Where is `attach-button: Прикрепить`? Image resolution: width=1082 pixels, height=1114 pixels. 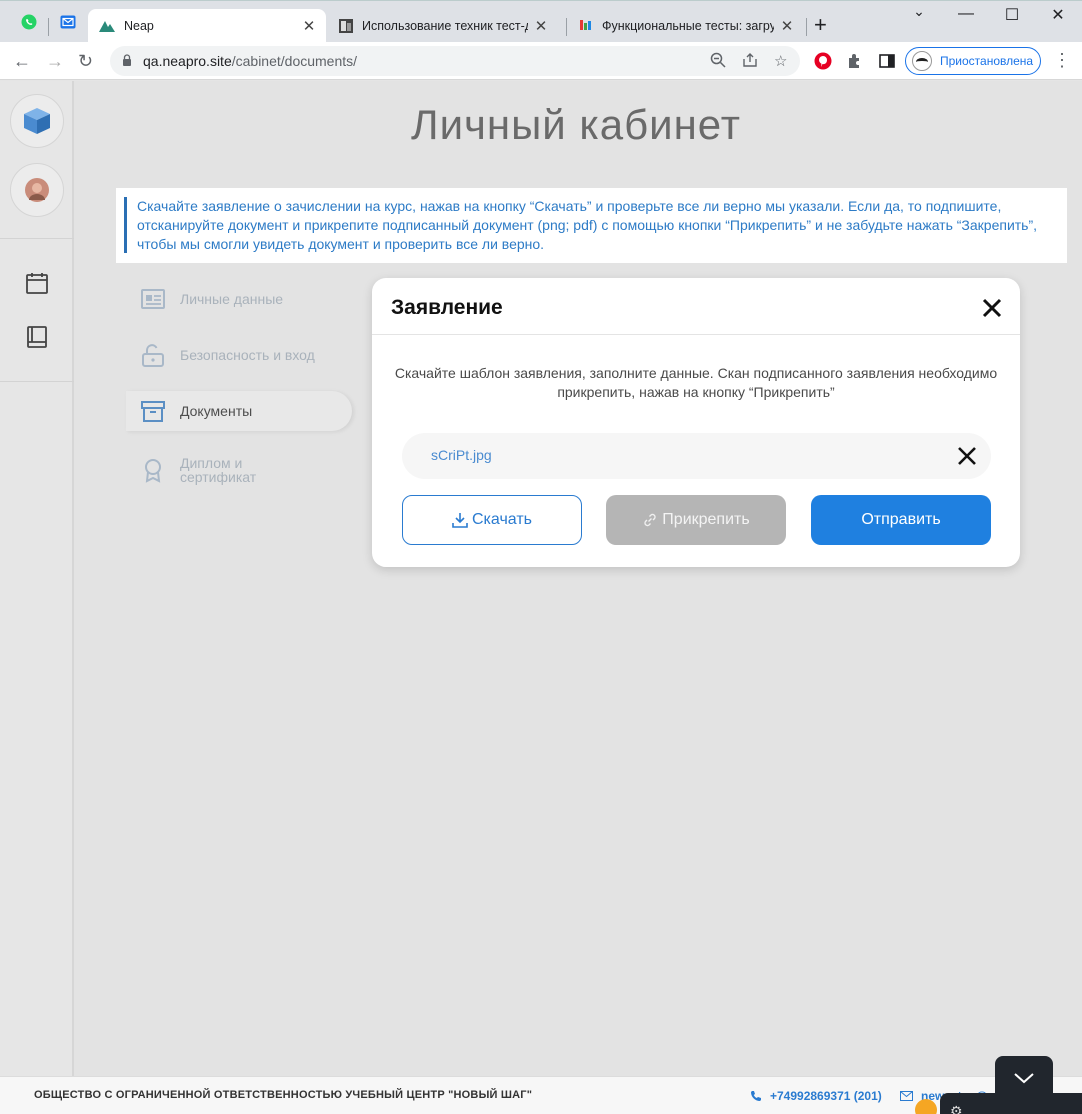
attach-button: Прикрепить is located at coordinates (696, 520).